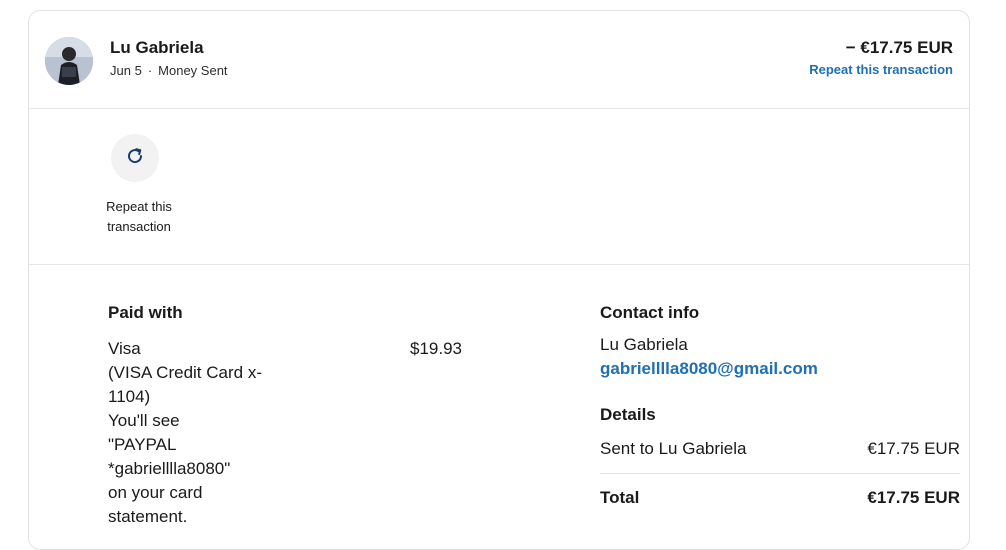  I want to click on repeat-transaction-button, so click(135, 158).